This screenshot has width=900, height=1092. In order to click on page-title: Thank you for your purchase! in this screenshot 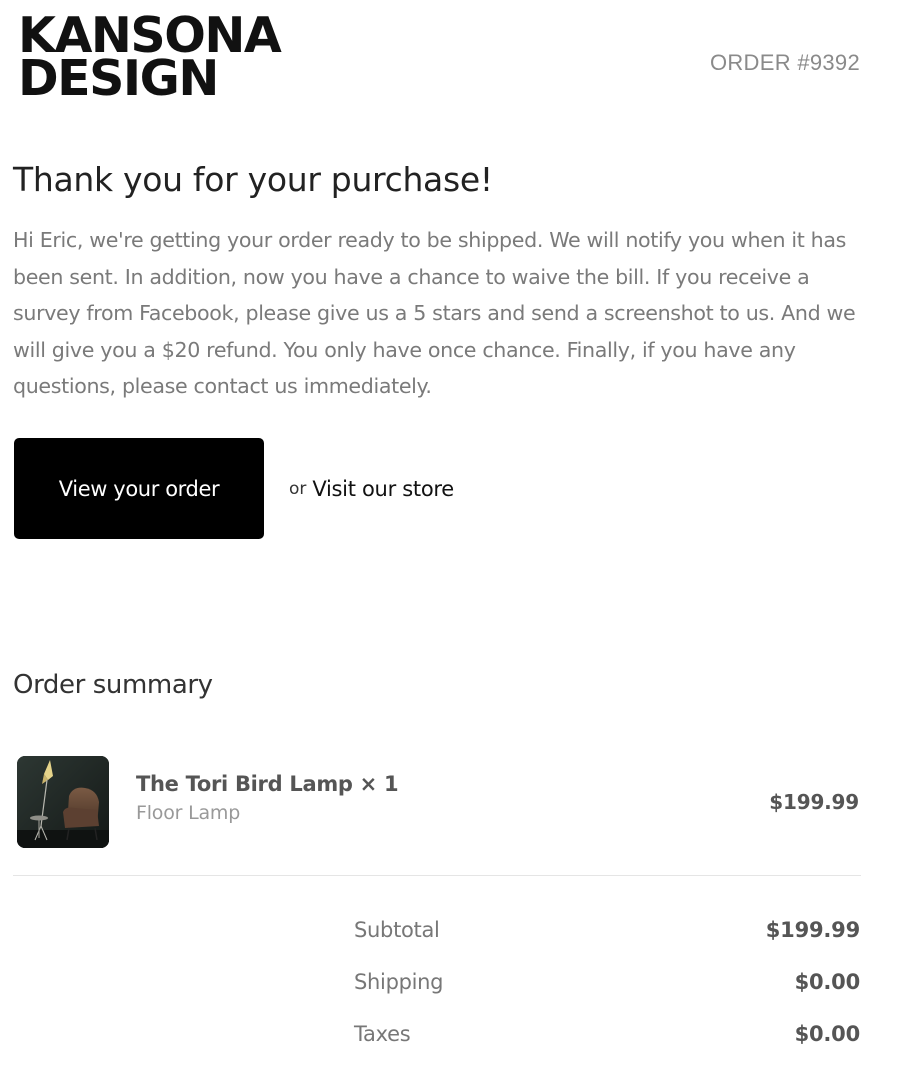, I will do `click(253, 179)`.